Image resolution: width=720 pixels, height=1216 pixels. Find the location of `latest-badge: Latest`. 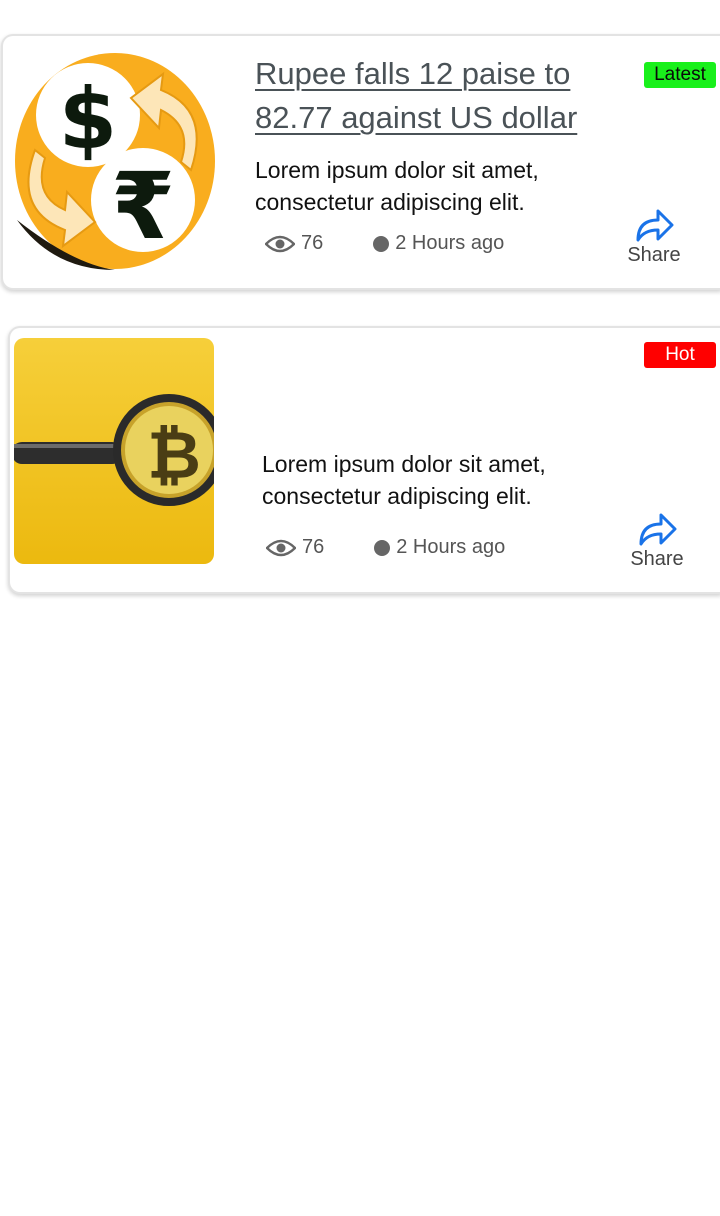

latest-badge: Latest is located at coordinates (680, 75).